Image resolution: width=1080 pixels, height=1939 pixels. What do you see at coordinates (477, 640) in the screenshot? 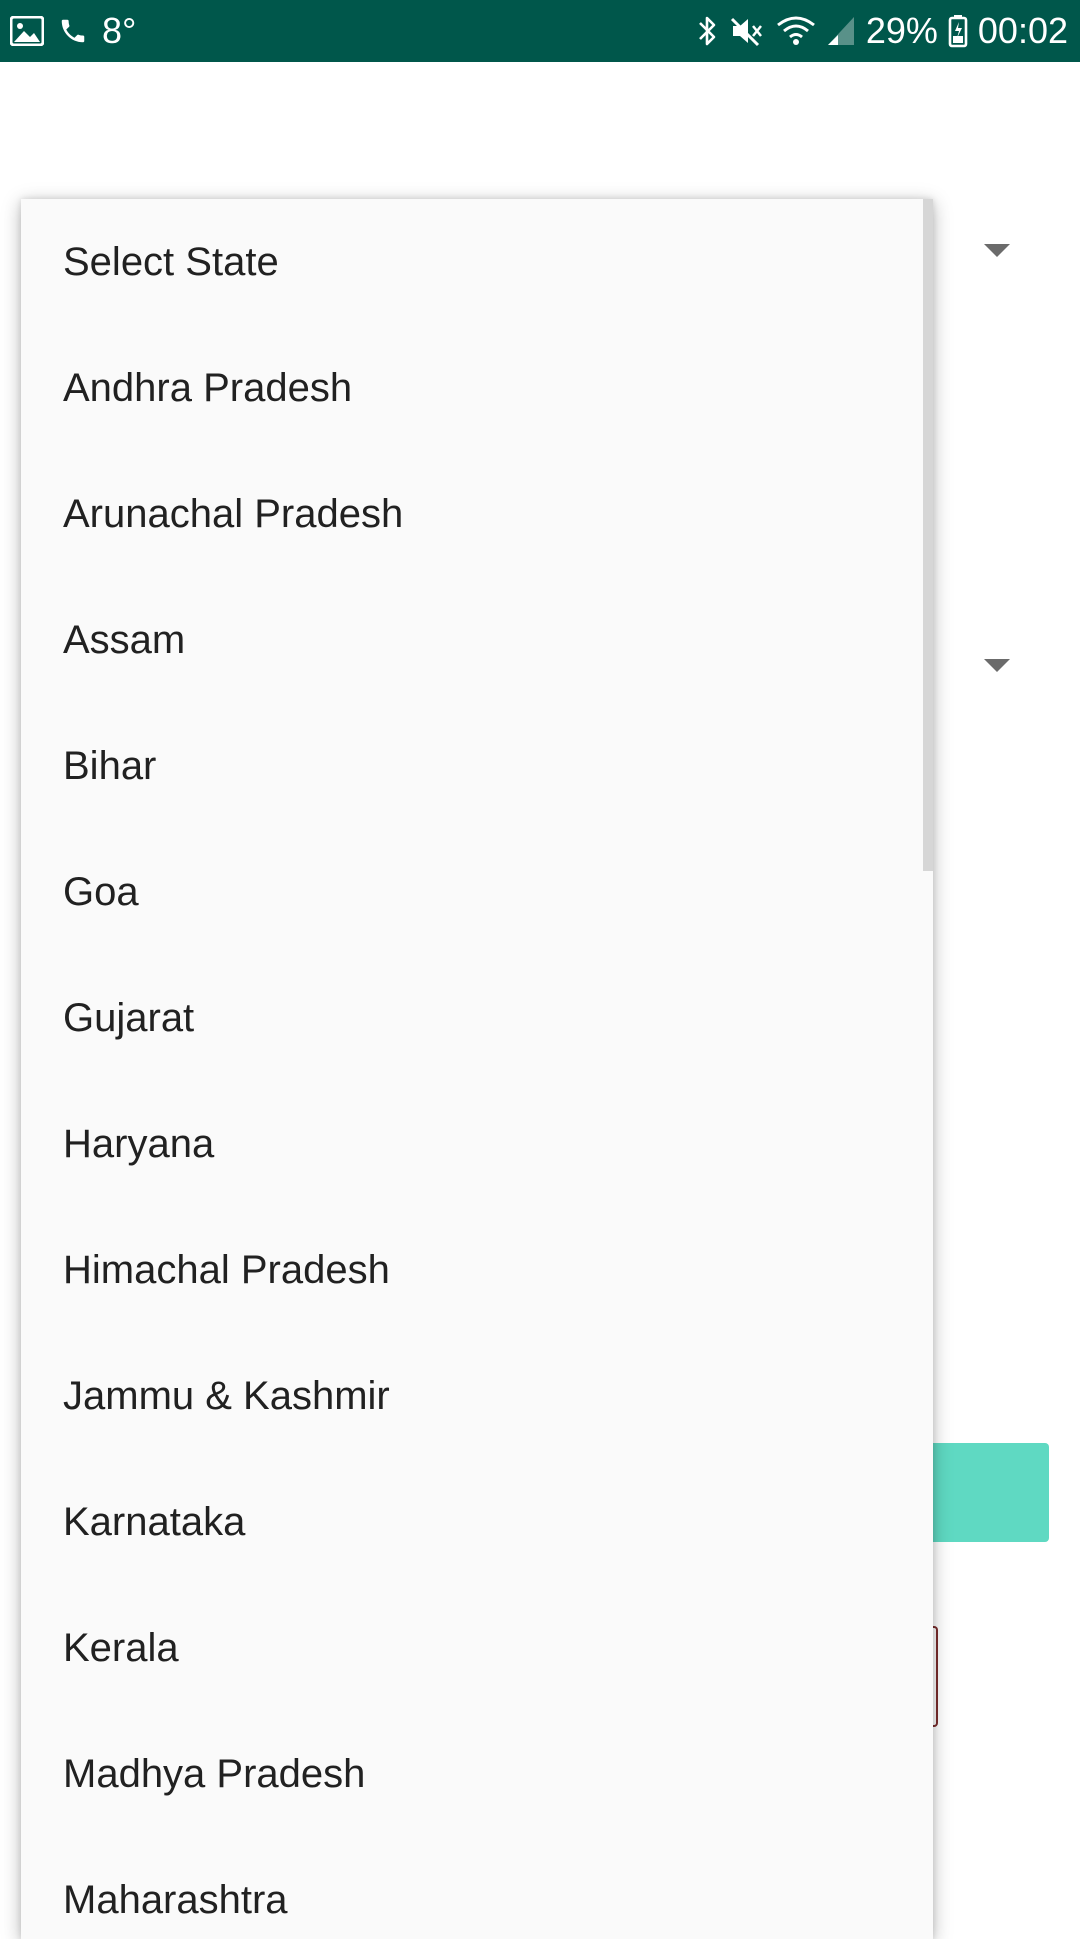
I see `dropdown-item-assam: Assam` at bounding box center [477, 640].